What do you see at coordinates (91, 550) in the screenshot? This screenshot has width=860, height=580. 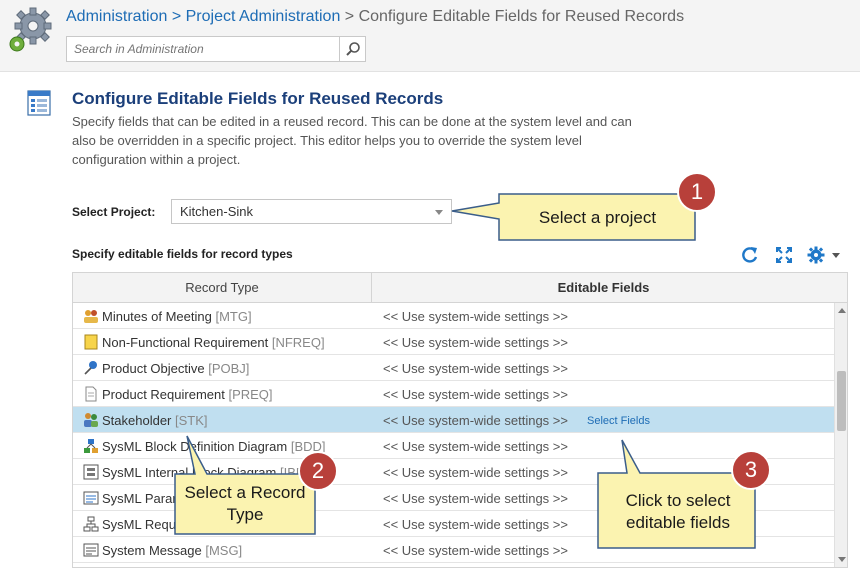 I see `message-icon` at bounding box center [91, 550].